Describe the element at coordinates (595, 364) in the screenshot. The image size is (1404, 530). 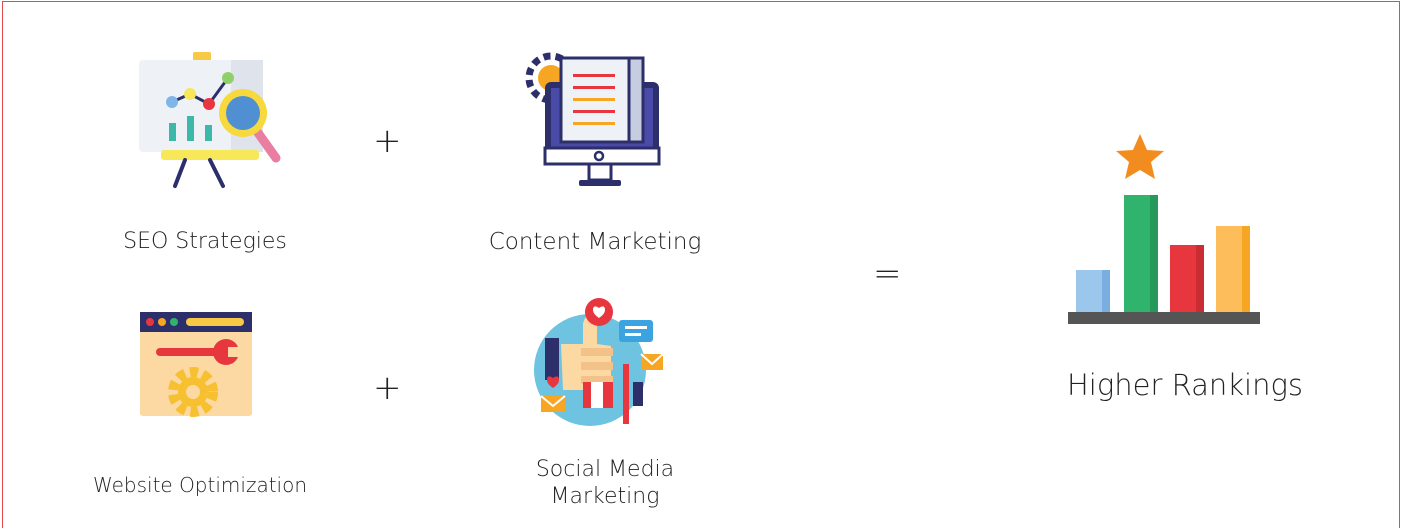
I see `social-thumbs-up-icon` at that location.